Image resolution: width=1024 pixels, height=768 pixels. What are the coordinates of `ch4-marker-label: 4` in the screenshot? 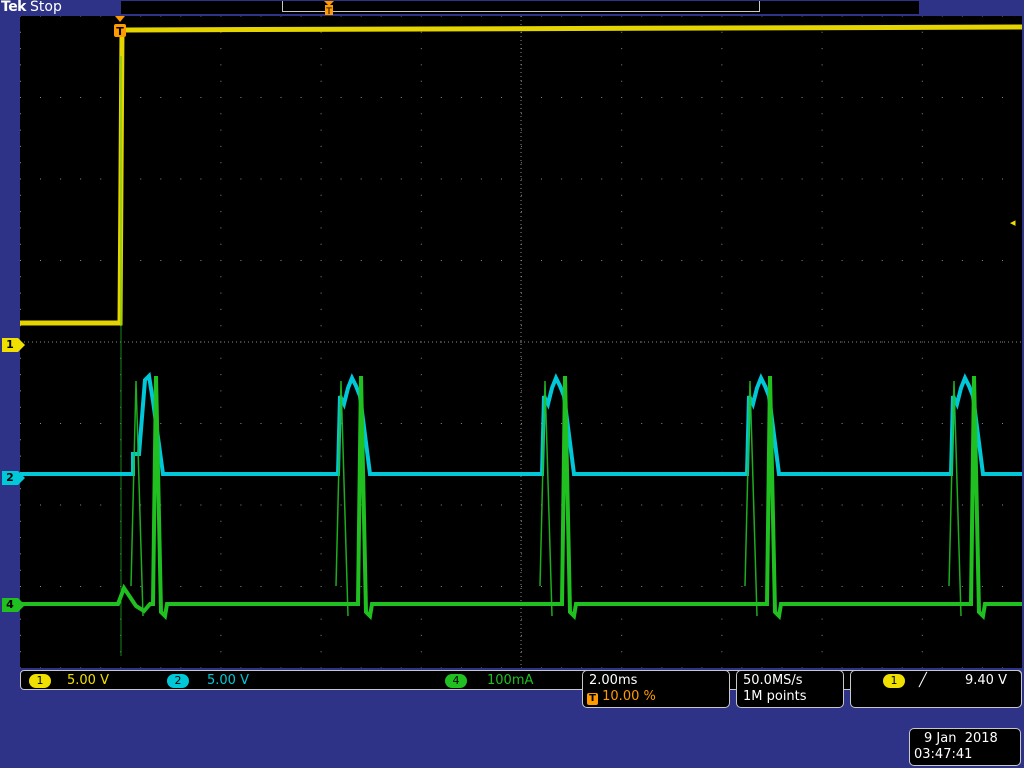 It's located at (10, 604).